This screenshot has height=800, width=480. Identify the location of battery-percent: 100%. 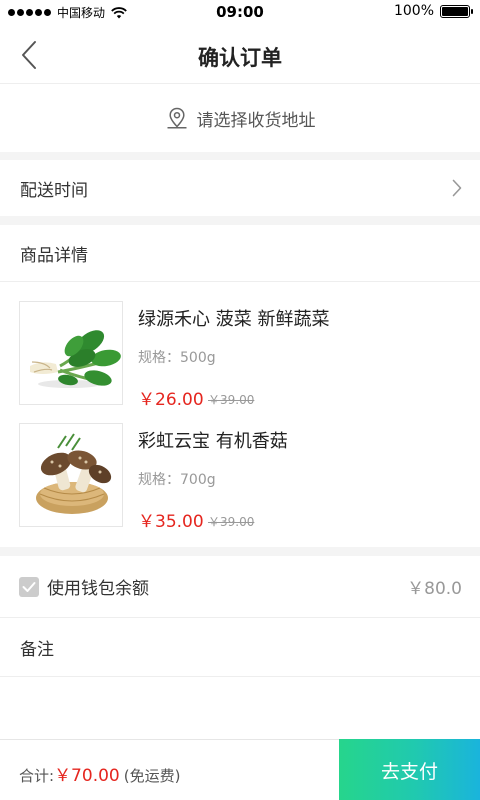
(413, 11).